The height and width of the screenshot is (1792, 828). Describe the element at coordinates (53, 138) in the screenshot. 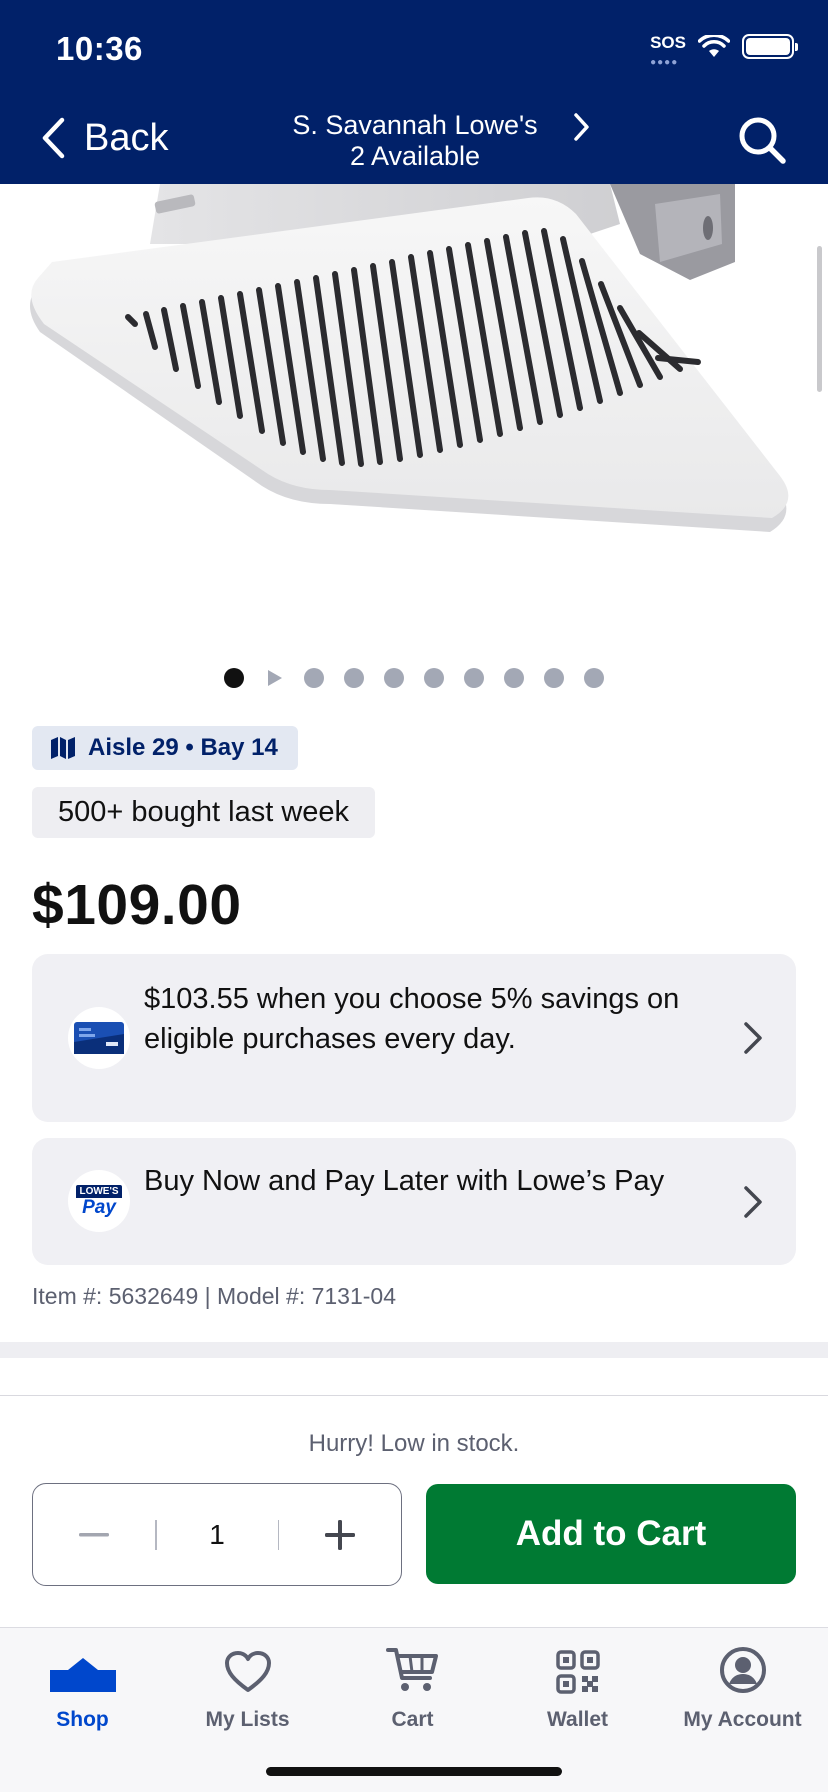

I see `chevron-left-icon` at that location.